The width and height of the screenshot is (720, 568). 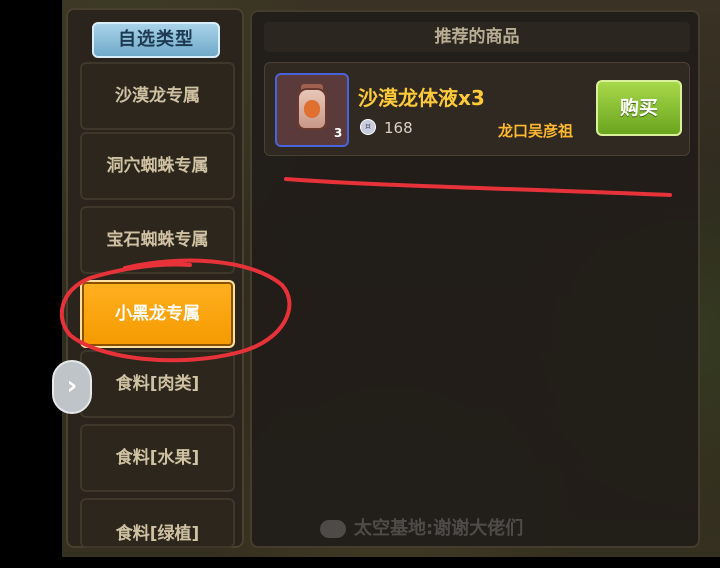 I want to click on red-underline-stroke, so click(x=478, y=187).